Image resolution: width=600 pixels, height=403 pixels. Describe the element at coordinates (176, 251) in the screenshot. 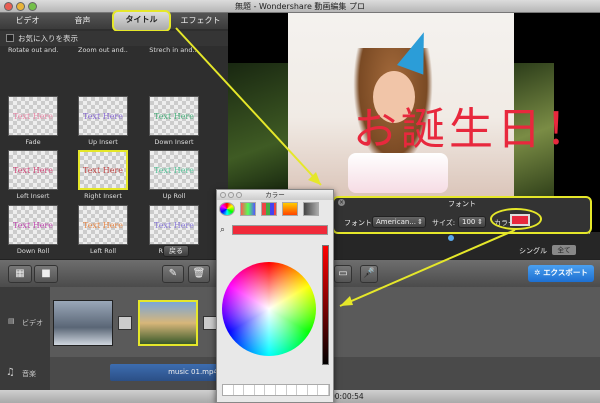

I see `back-button: 戻る` at that location.